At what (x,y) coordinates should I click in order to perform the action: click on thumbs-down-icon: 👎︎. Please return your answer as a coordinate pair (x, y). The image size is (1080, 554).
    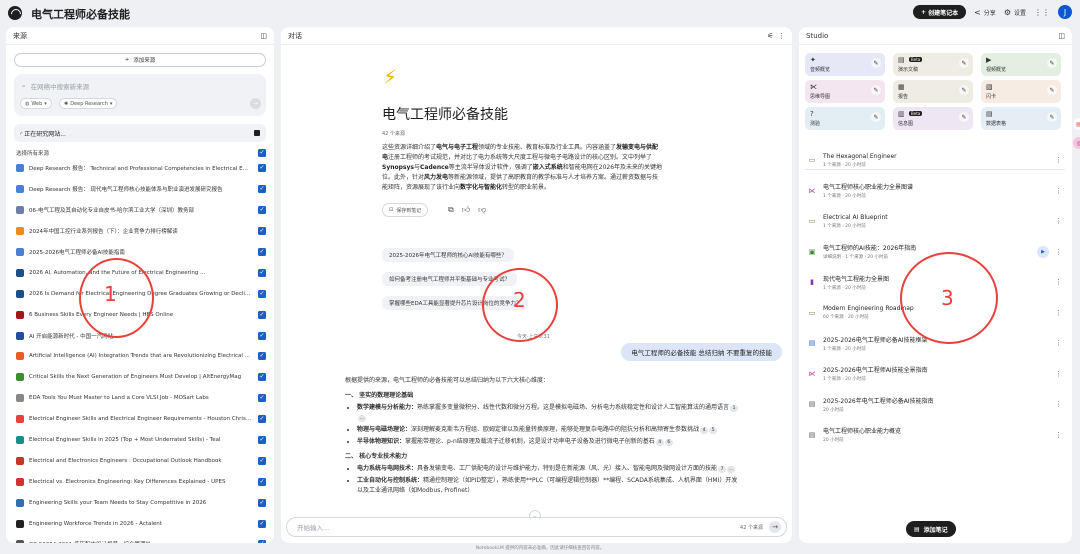
    Looking at the image, I should click on (482, 210).